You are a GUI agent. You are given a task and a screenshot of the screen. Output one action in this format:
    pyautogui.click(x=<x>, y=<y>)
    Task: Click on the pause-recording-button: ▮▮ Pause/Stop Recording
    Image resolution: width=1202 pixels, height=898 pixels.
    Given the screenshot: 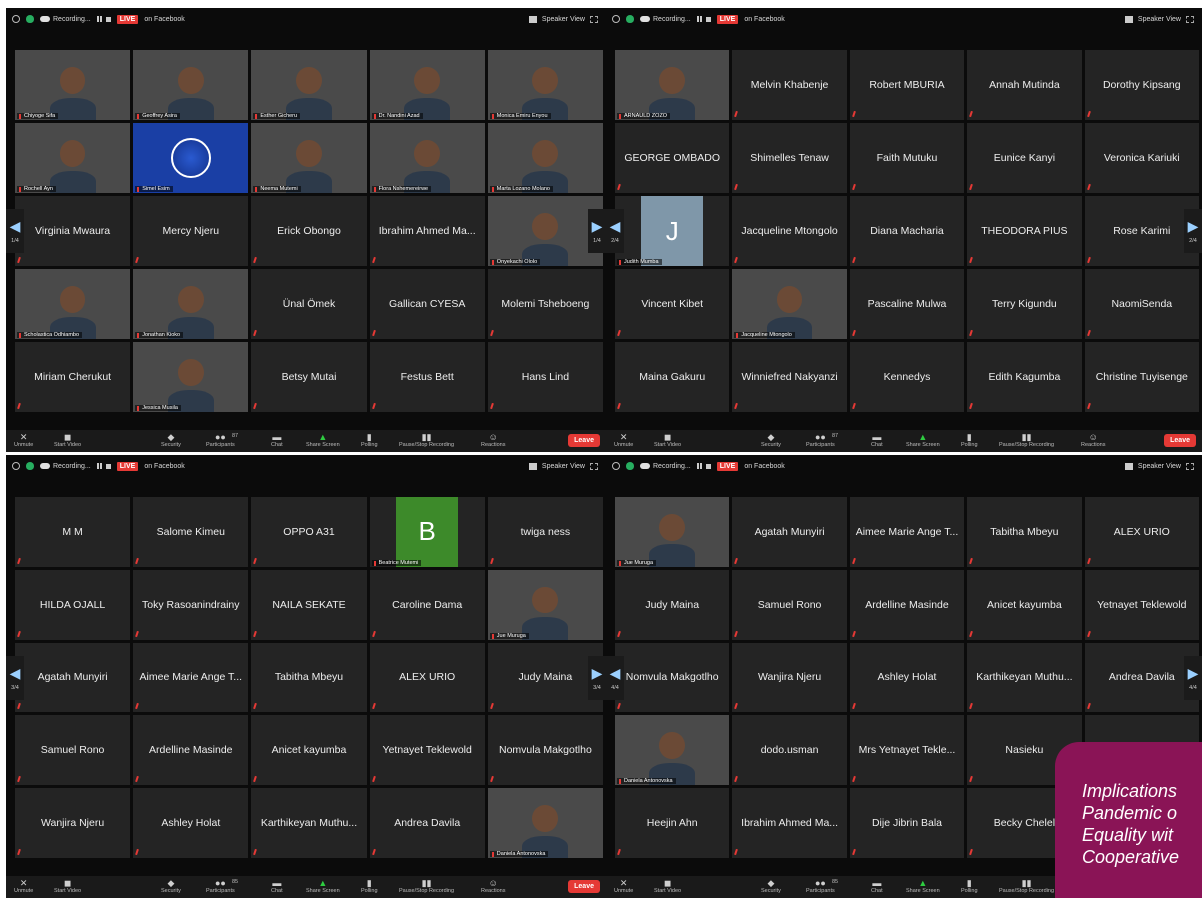 What is the action you would take?
    pyautogui.click(x=1026, y=886)
    